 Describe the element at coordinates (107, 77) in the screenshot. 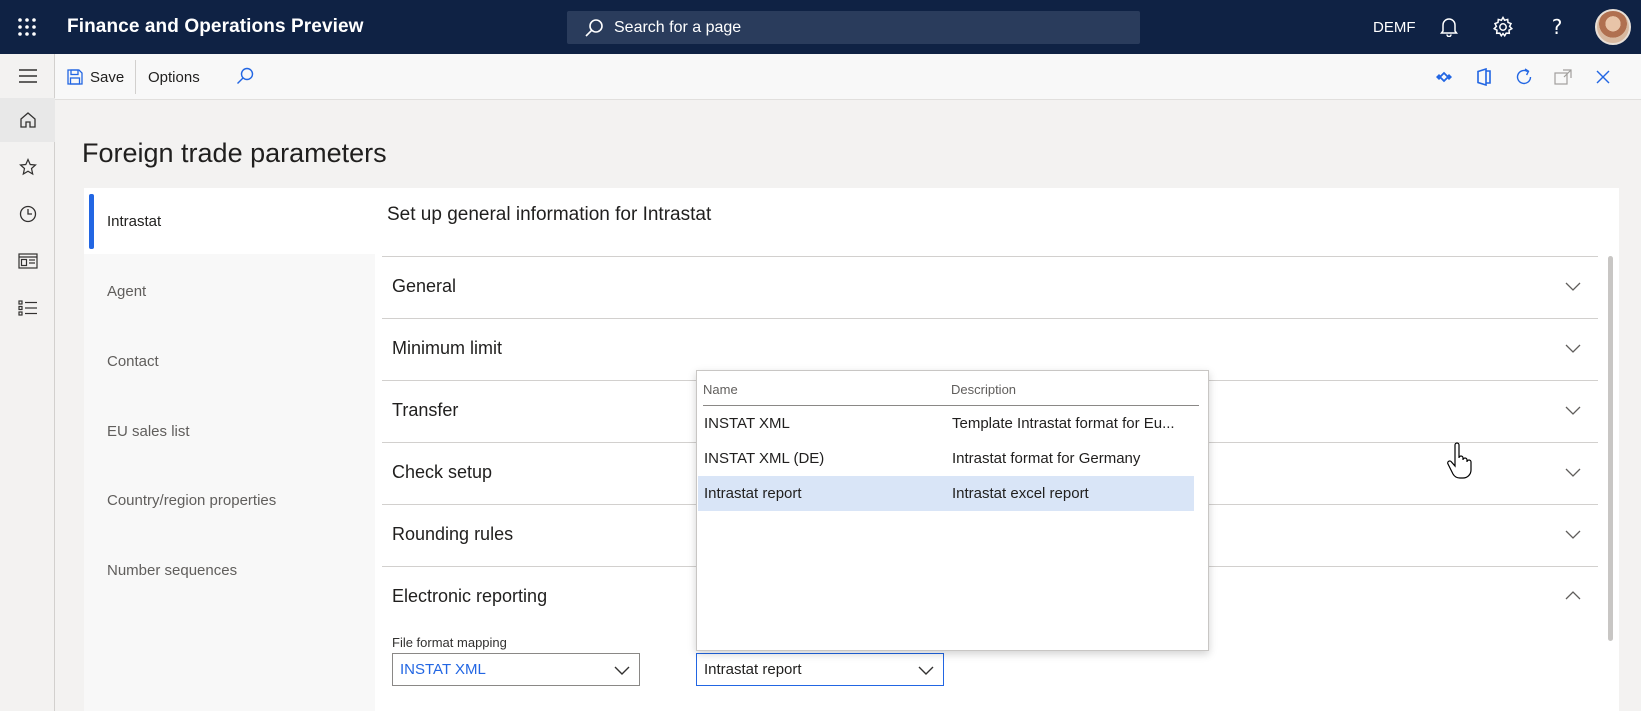

I see `save-label: Save` at that location.